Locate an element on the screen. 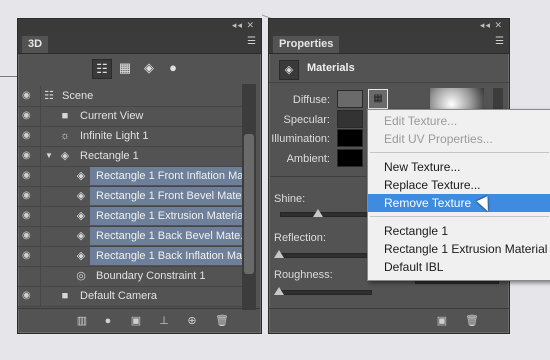 Image resolution: width=550 pixels, height=360 pixels. reflection-slider-knob is located at coordinates (279, 254).